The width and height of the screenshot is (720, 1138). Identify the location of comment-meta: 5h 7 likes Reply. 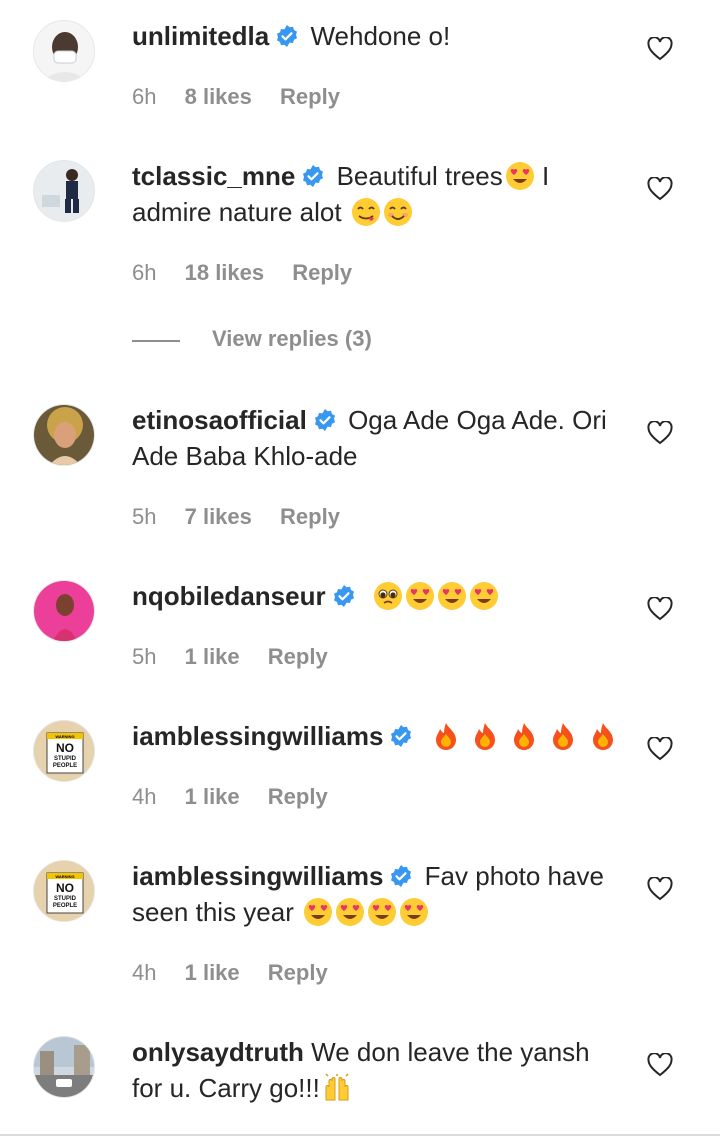
(247, 517).